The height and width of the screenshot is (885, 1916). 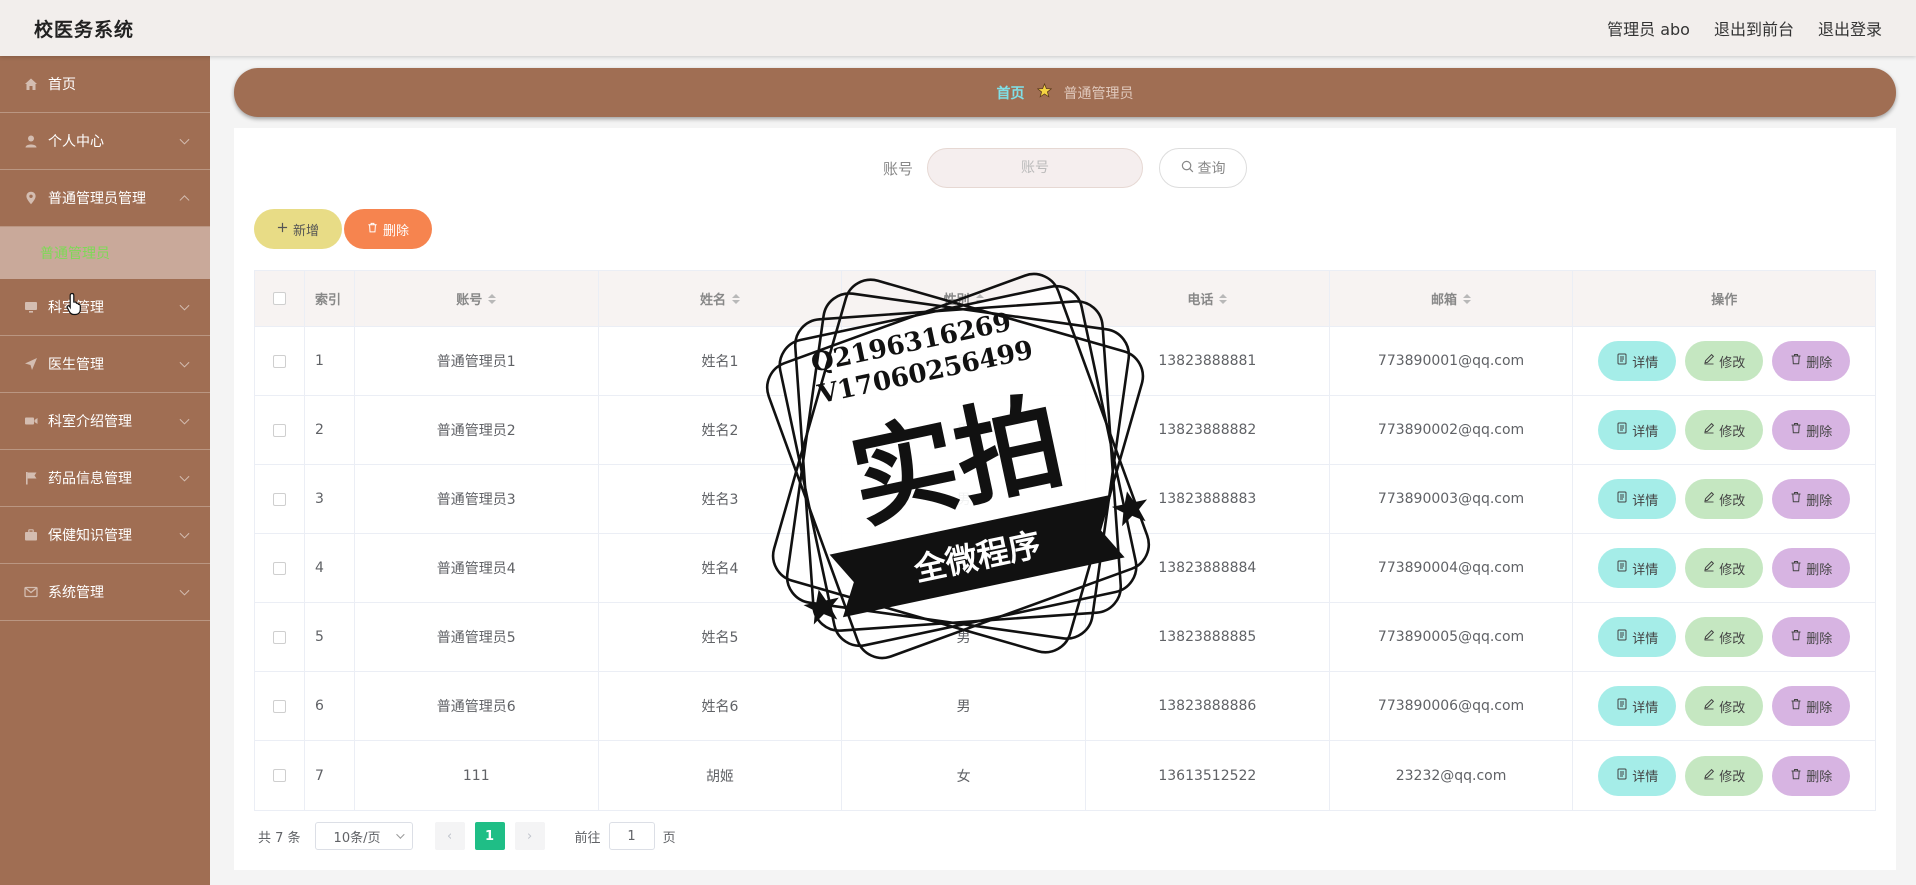 I want to click on cell-gender: 女, so click(x=964, y=775).